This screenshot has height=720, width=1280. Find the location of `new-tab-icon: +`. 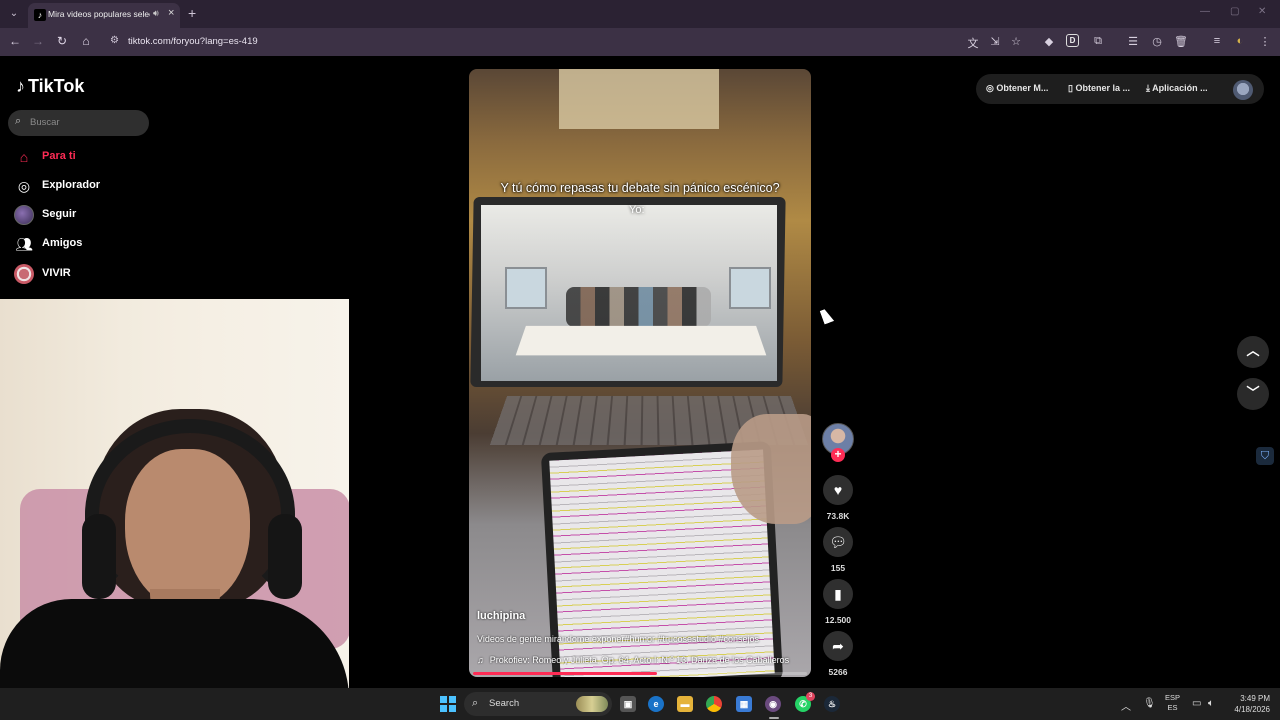

new-tab-icon: + is located at coordinates (192, 13).